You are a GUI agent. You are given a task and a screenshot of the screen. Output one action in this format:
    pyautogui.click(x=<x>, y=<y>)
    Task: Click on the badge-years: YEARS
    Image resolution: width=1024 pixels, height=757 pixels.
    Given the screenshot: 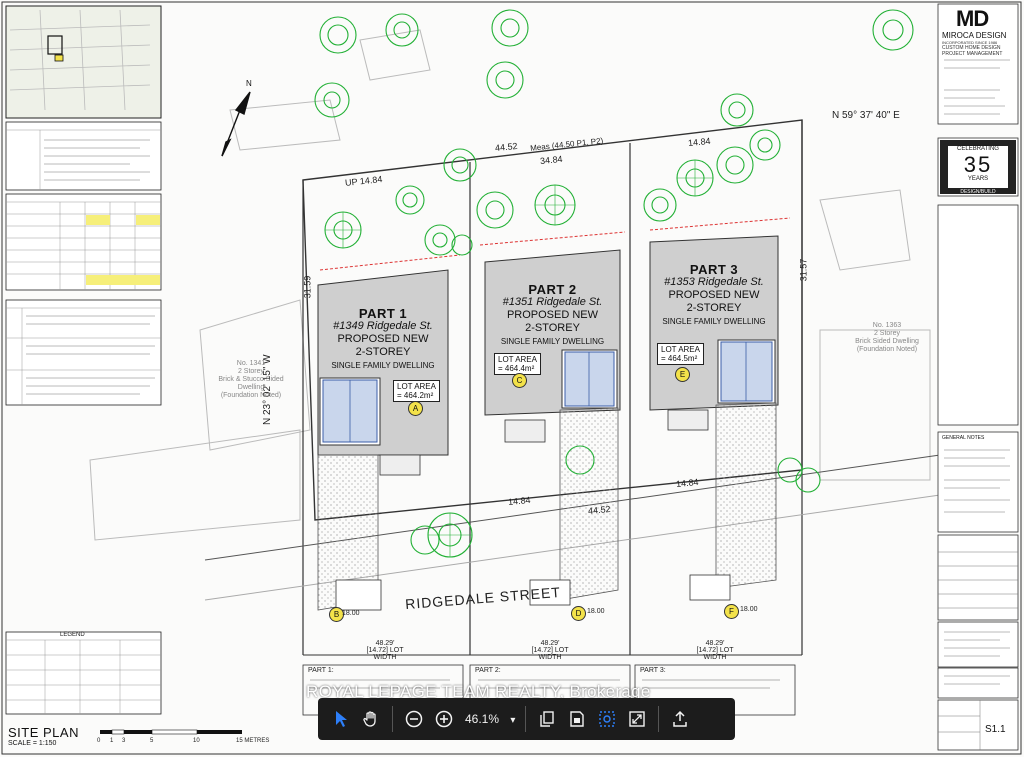 What is the action you would take?
    pyautogui.click(x=978, y=179)
    